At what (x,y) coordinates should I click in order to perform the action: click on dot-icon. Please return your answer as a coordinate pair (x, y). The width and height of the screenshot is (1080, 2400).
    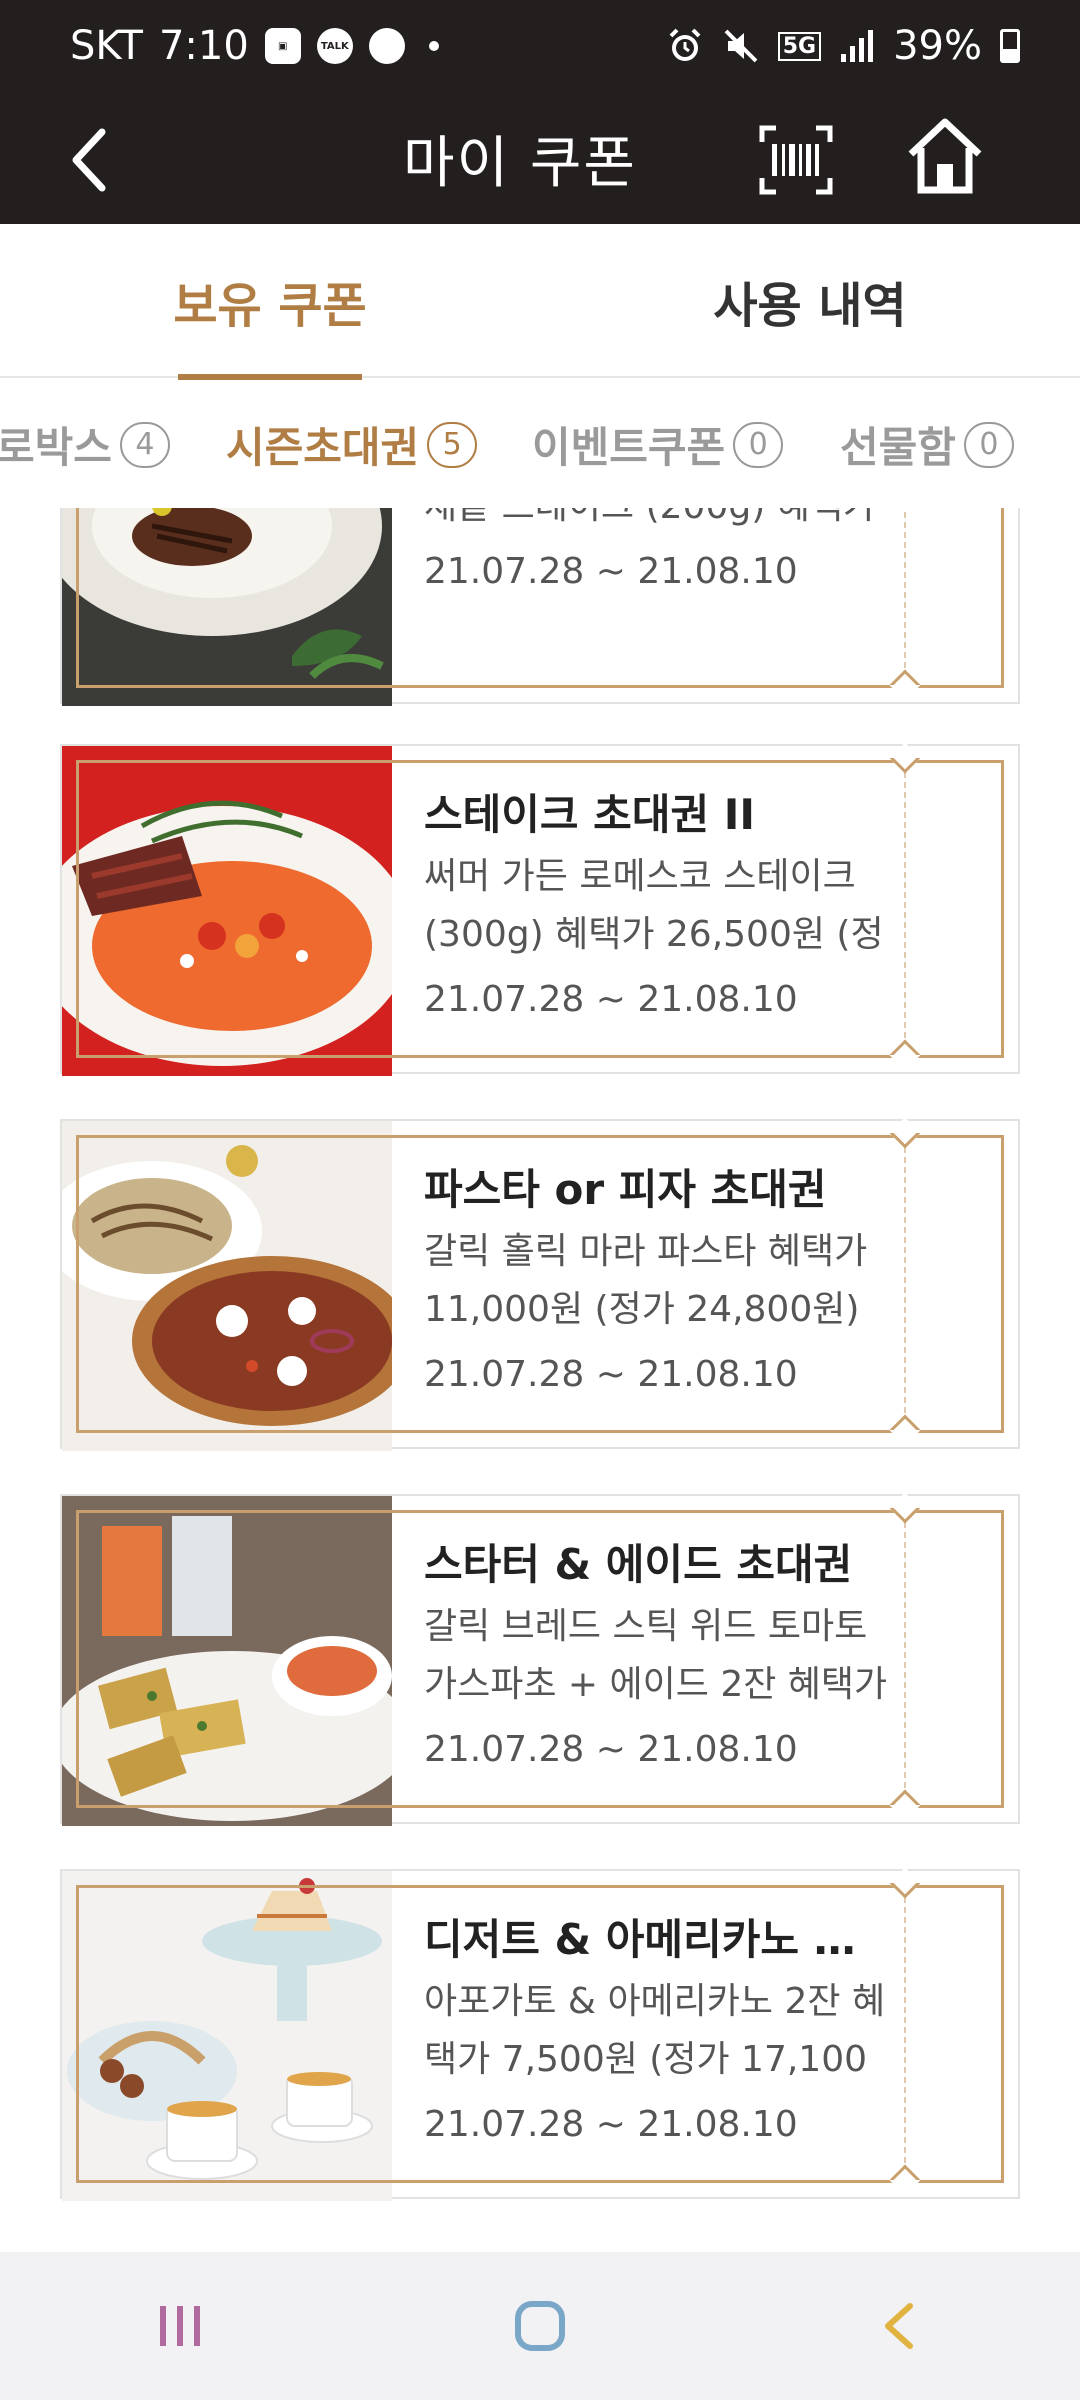
    Looking at the image, I should click on (433, 46).